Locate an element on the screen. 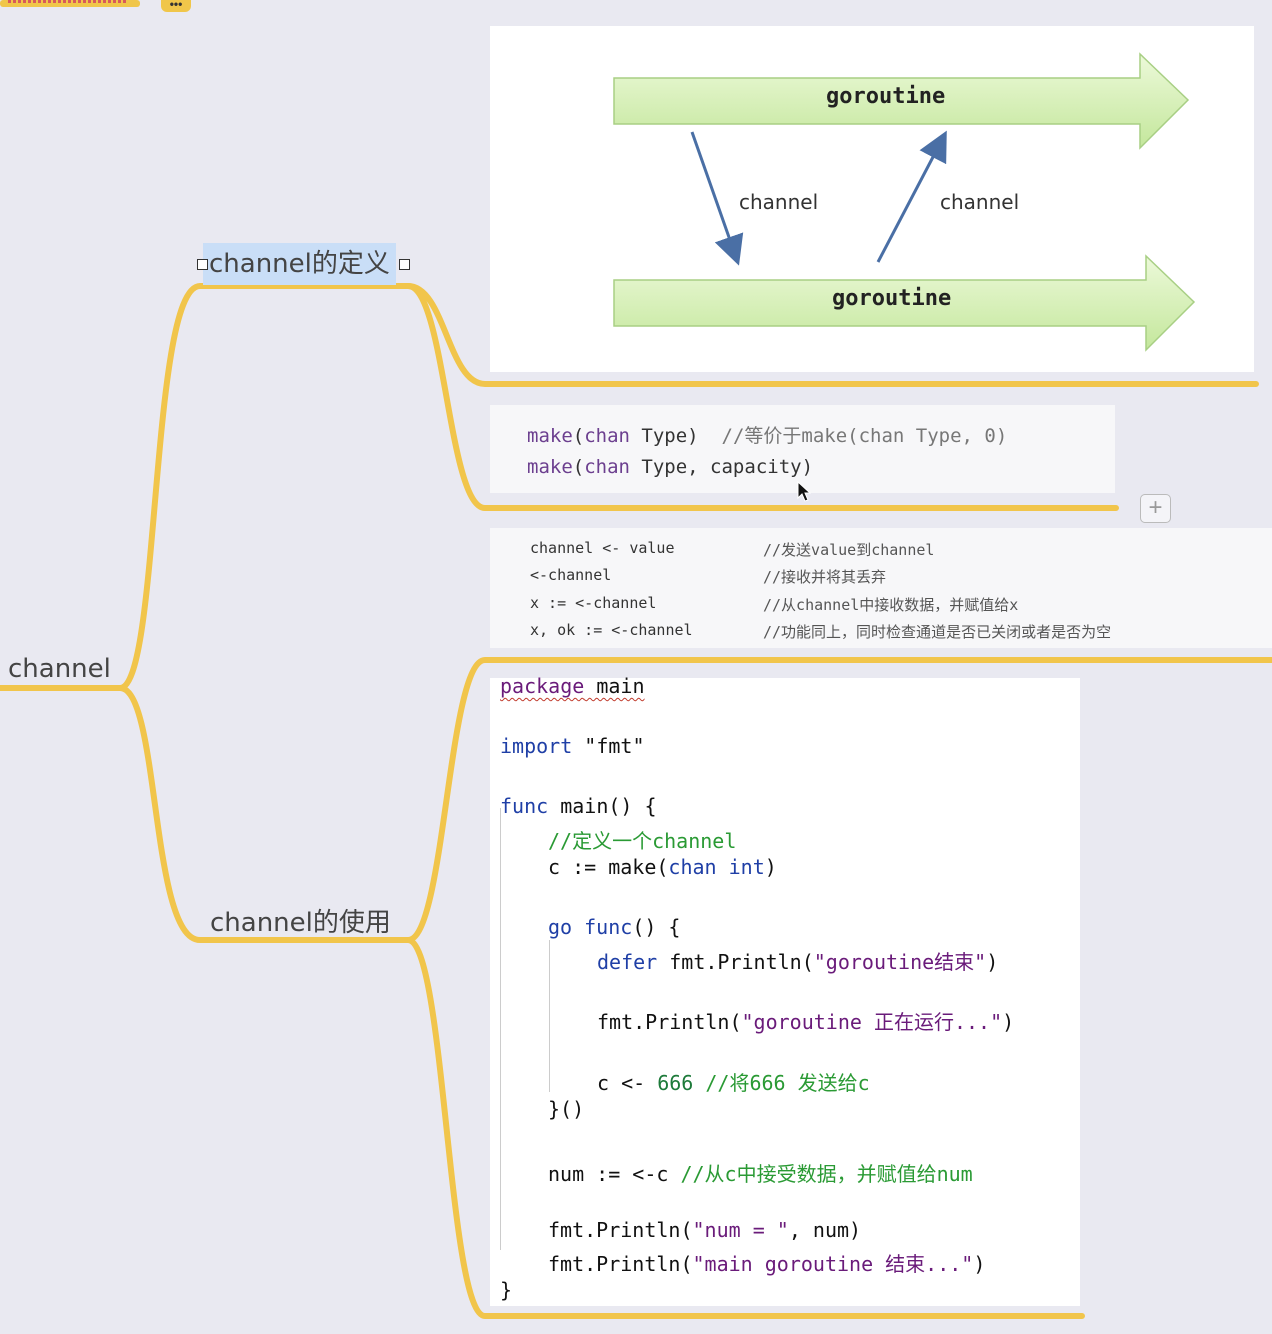 This screenshot has height=1334, width=1272. code-line-defer: defer fmt.Println("goroutine结束") is located at coordinates (798, 962).